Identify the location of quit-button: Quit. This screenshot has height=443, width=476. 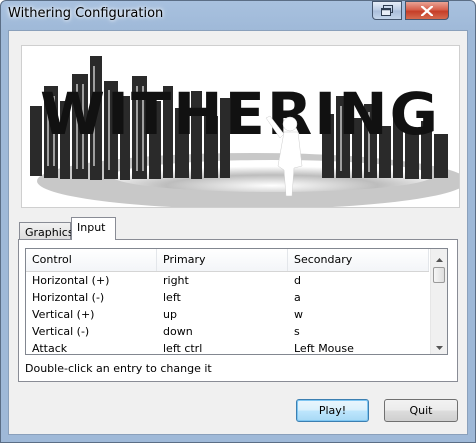
(421, 410).